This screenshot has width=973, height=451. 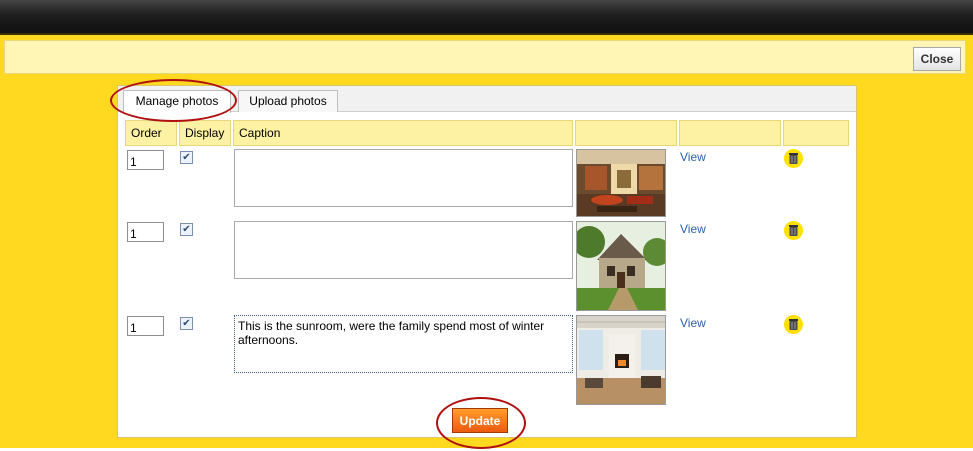 I want to click on house-exterior-photo, so click(x=621, y=266).